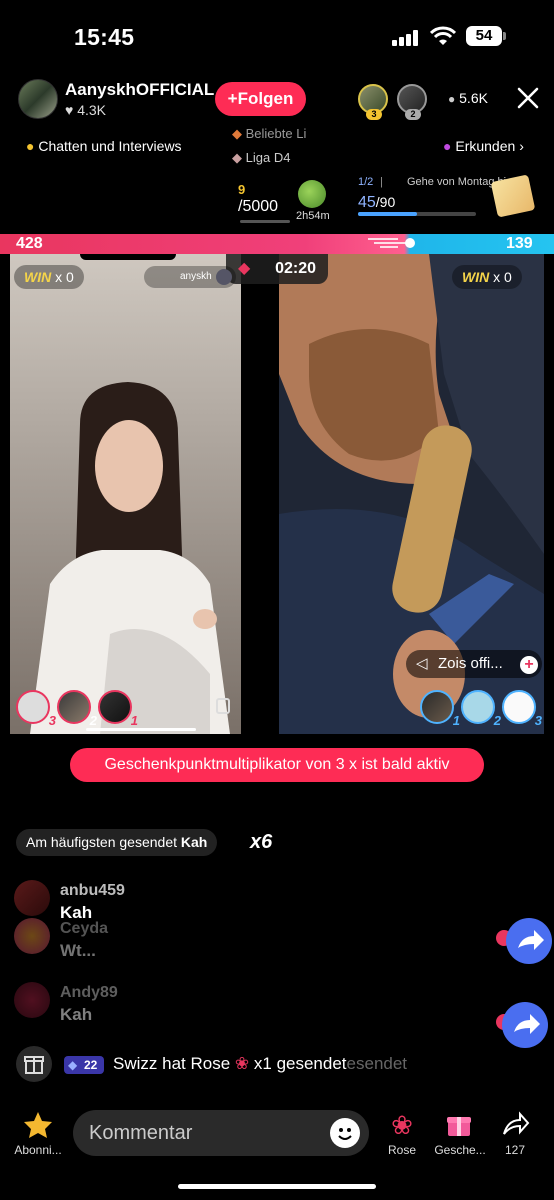  I want to click on rose-gift-icon: ❀, so click(402, 1125).